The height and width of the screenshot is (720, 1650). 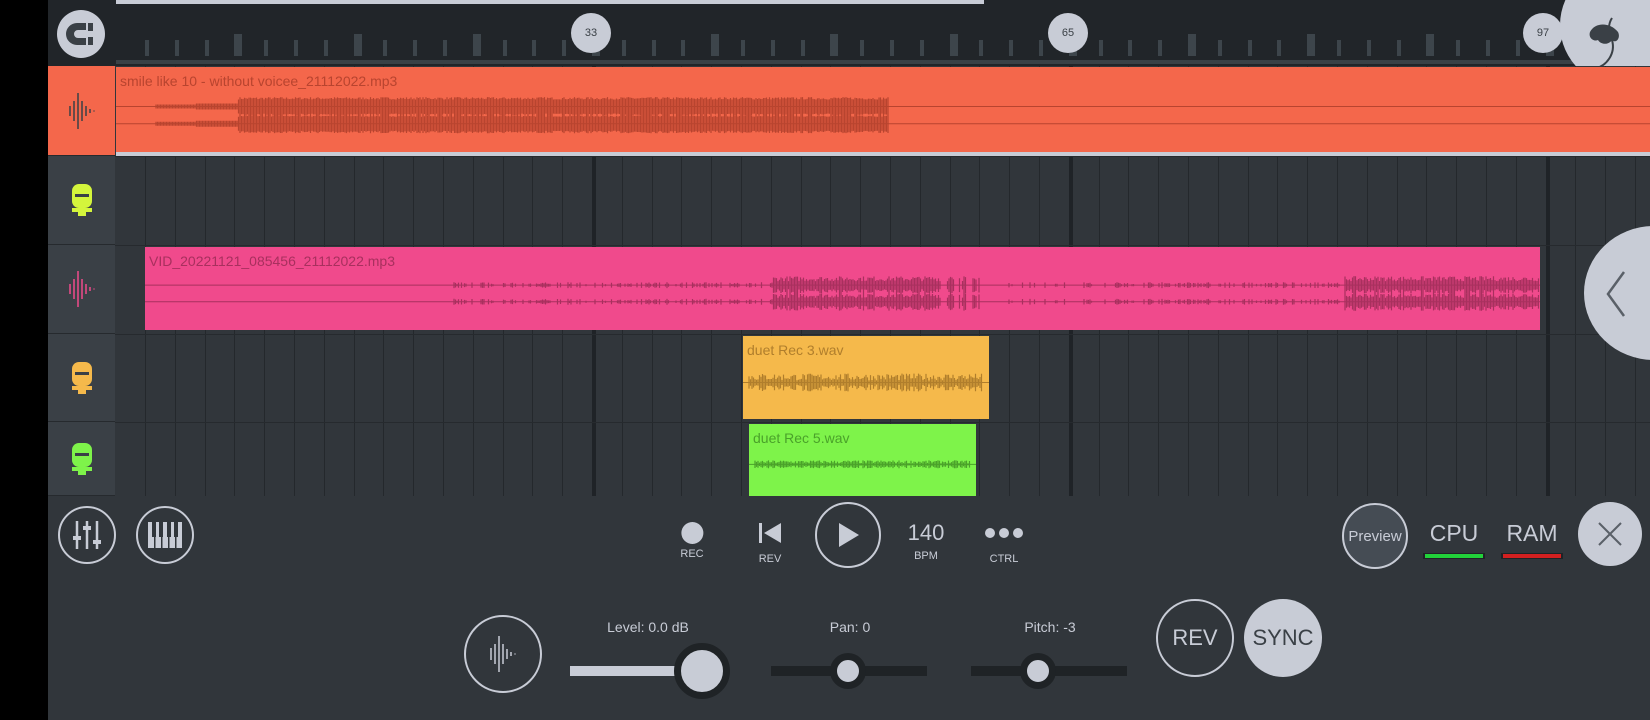 What do you see at coordinates (770, 559) in the screenshot?
I see `rewind-label: REV` at bounding box center [770, 559].